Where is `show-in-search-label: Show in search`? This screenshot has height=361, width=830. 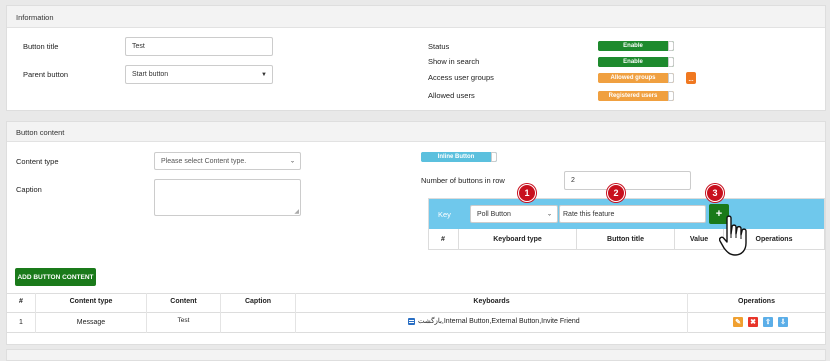 show-in-search-label: Show in search is located at coordinates (454, 61).